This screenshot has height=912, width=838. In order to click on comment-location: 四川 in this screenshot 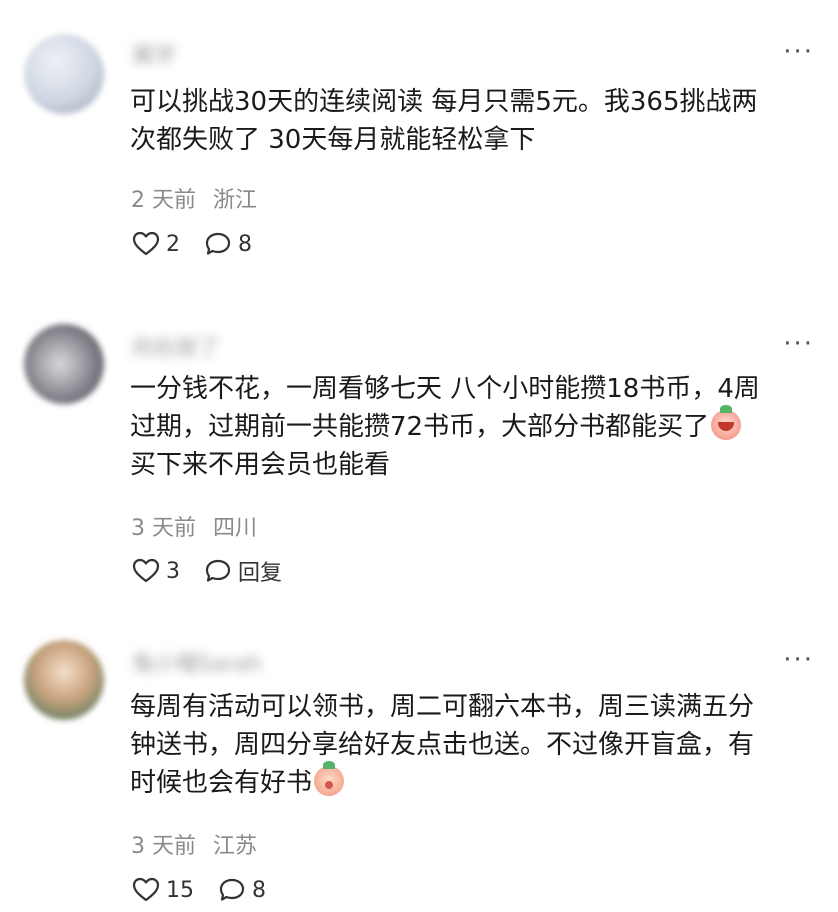, I will do `click(235, 528)`.